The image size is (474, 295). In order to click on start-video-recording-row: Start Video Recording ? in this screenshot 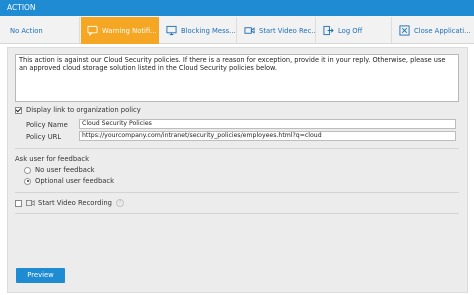, I will do `click(69, 203)`.